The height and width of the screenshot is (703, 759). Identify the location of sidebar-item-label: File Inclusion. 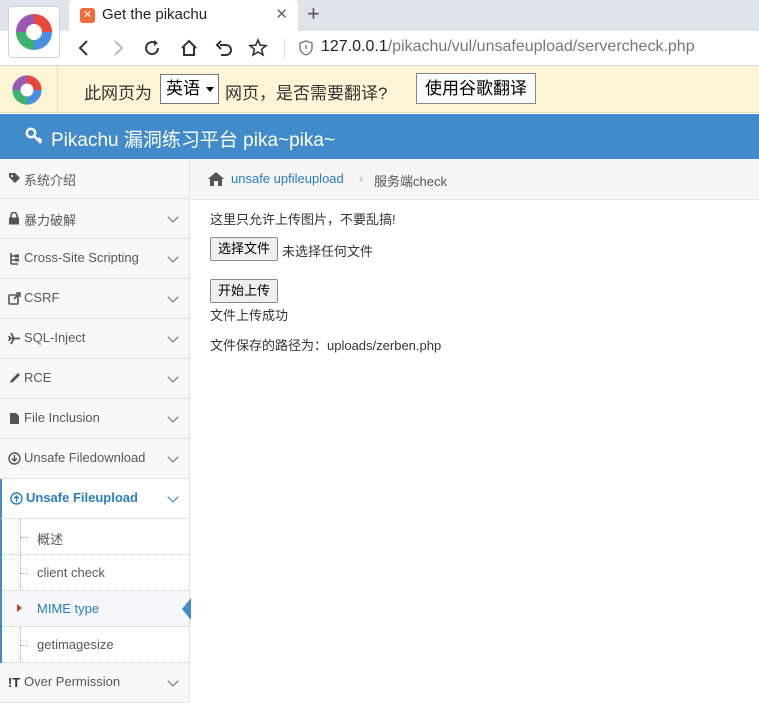
(62, 417).